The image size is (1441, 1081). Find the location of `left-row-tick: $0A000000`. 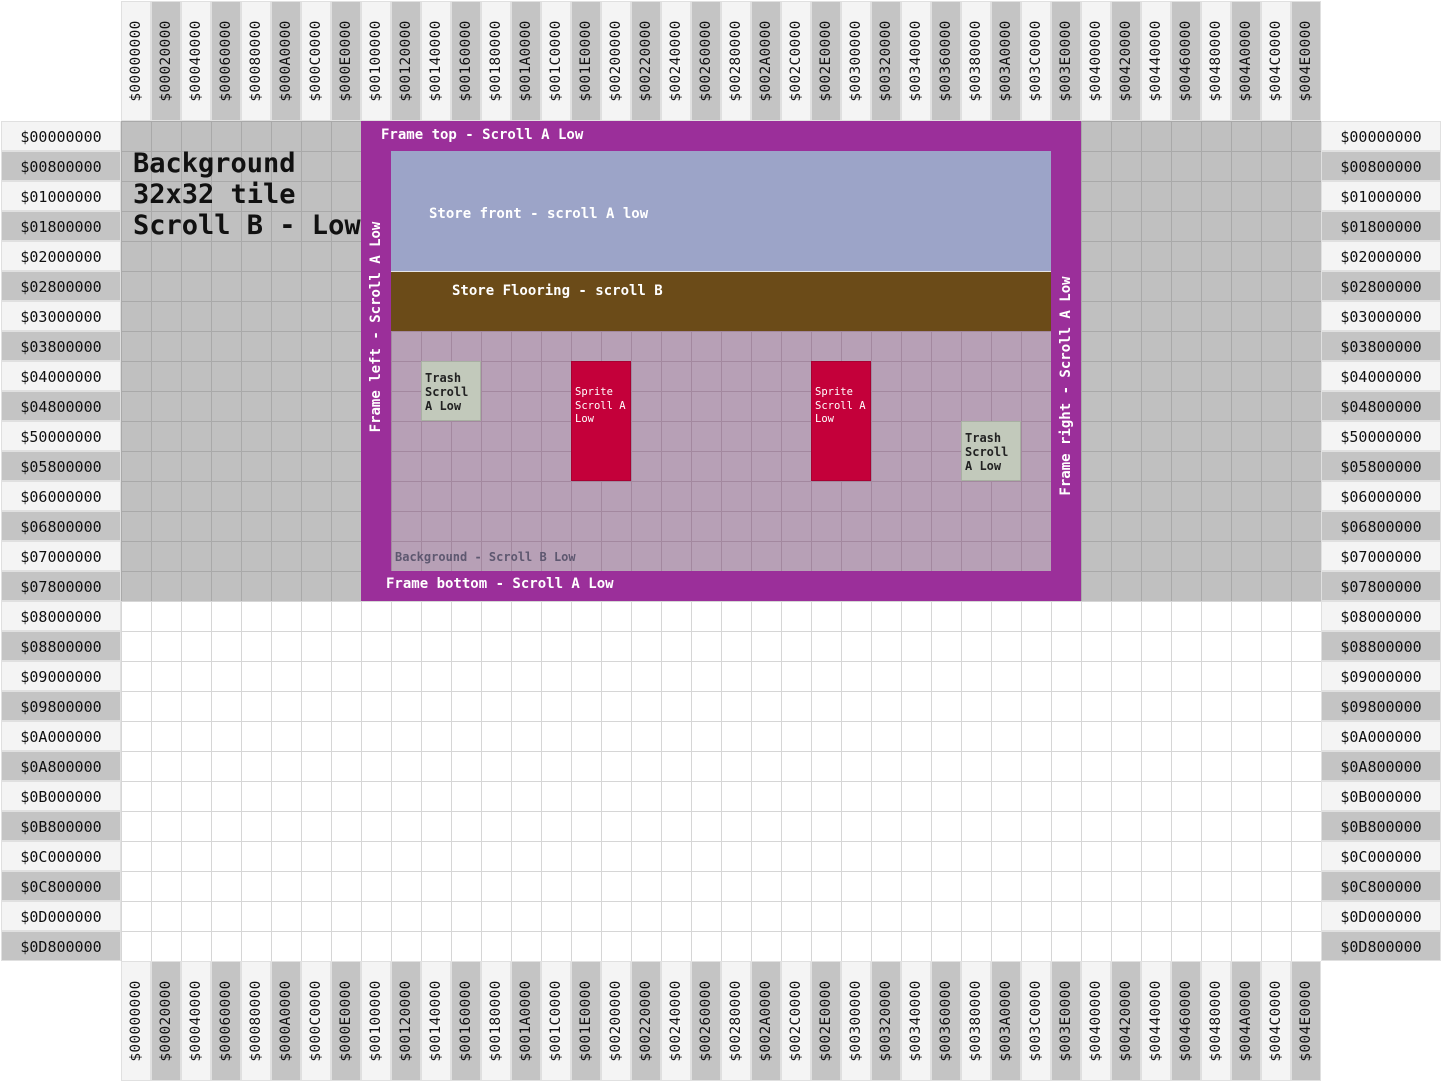

left-row-tick: $0A000000 is located at coordinates (61, 736).